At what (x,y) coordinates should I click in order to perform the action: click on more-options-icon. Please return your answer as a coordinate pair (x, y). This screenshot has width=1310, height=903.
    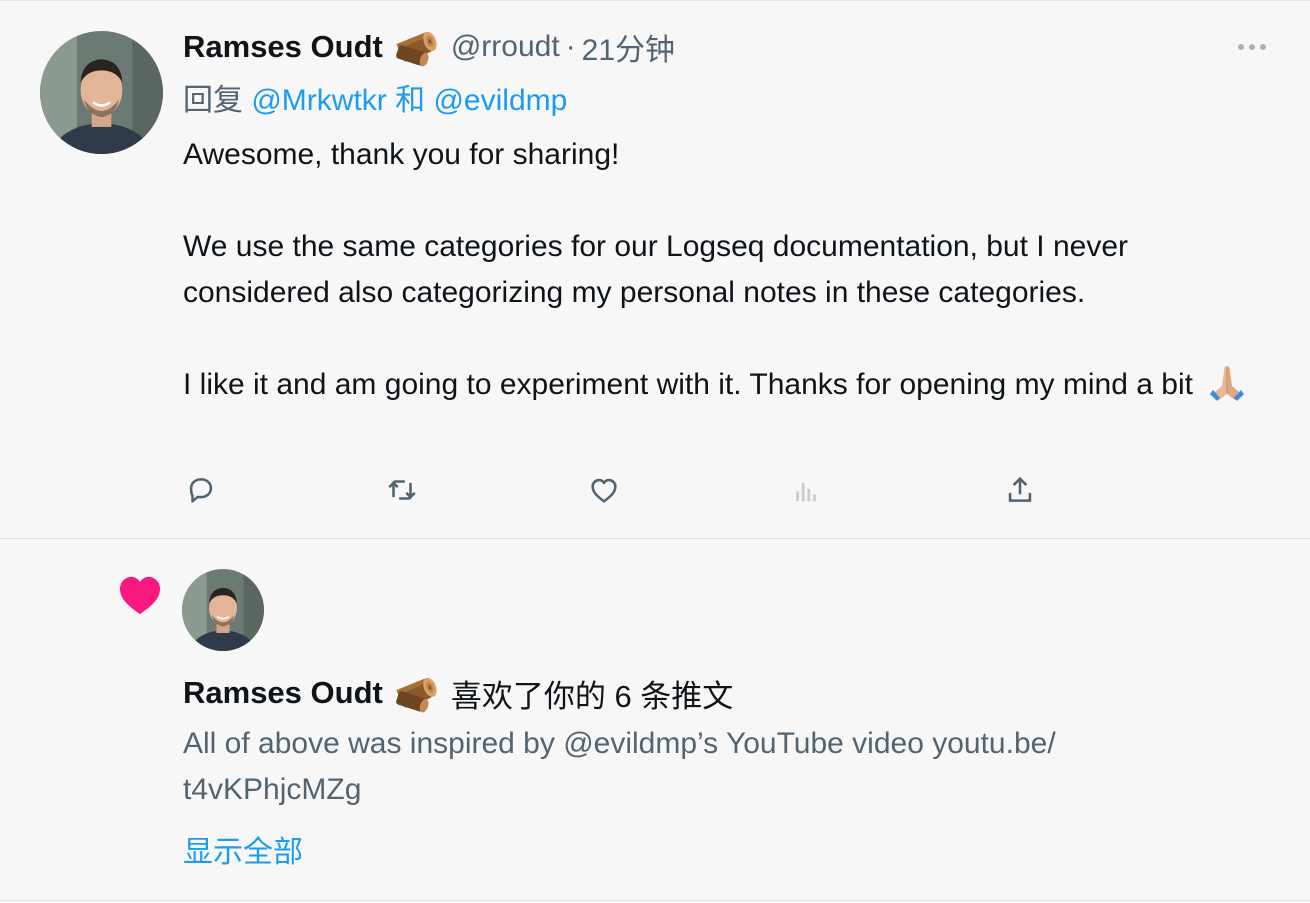
    Looking at the image, I should click on (1252, 47).